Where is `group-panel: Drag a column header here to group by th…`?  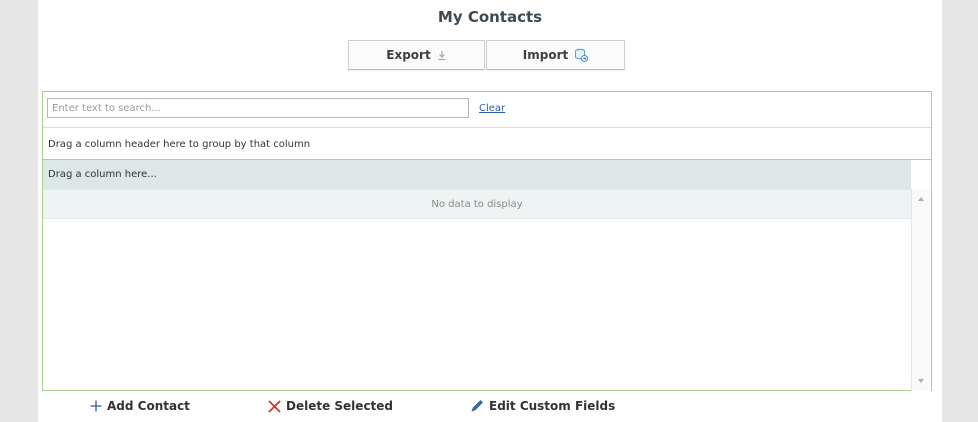
group-panel: Drag a column header here to group by th… is located at coordinates (487, 144).